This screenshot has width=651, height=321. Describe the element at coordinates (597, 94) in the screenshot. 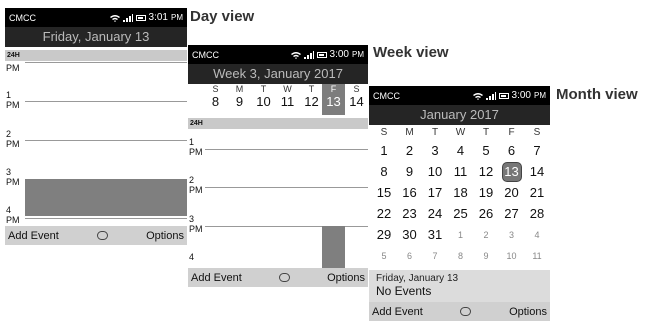

I see `month-view-caption: Month view` at that location.